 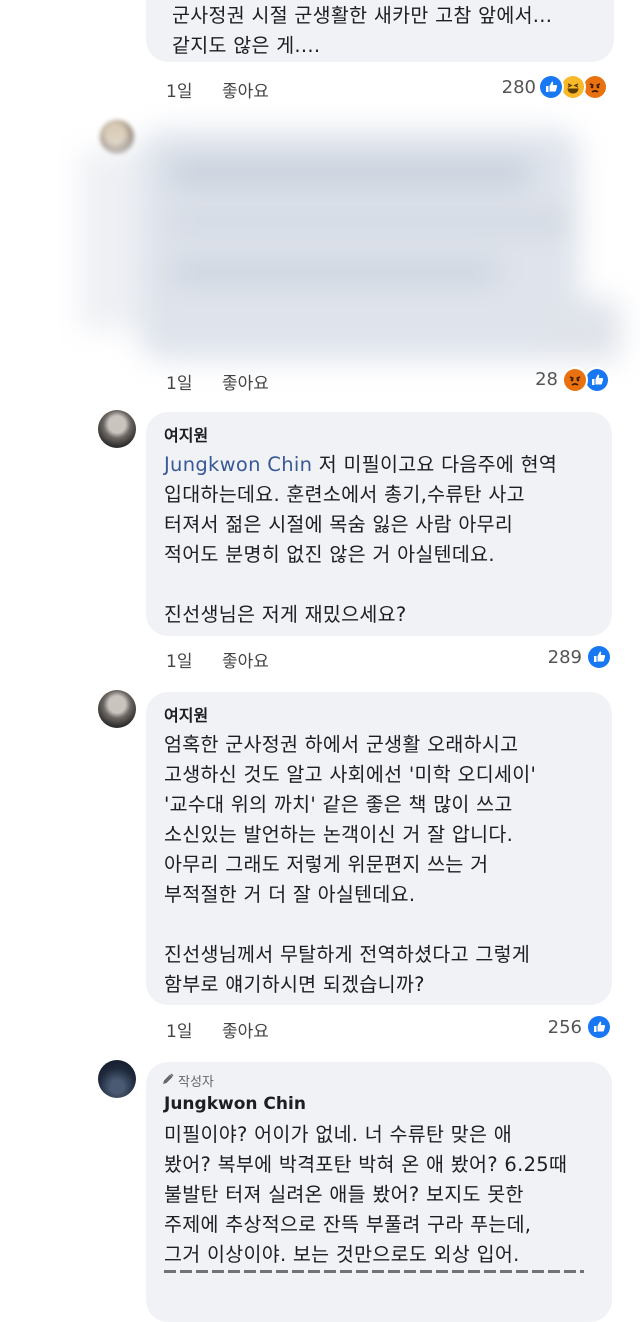 I want to click on author-badge: 작성자, so click(x=188, y=1080).